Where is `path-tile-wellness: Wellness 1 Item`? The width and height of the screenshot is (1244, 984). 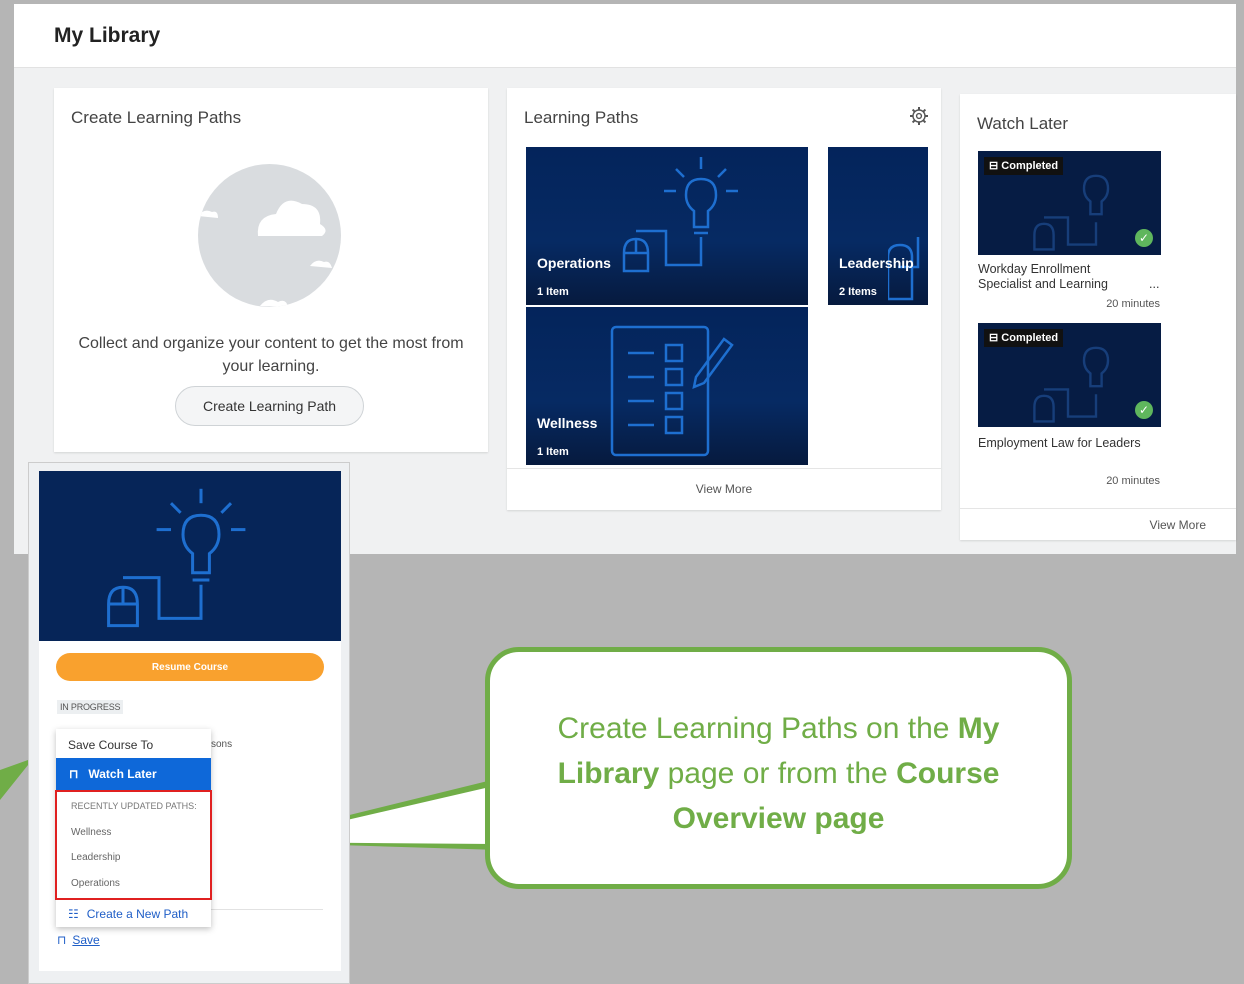 path-tile-wellness: Wellness 1 Item is located at coordinates (667, 386).